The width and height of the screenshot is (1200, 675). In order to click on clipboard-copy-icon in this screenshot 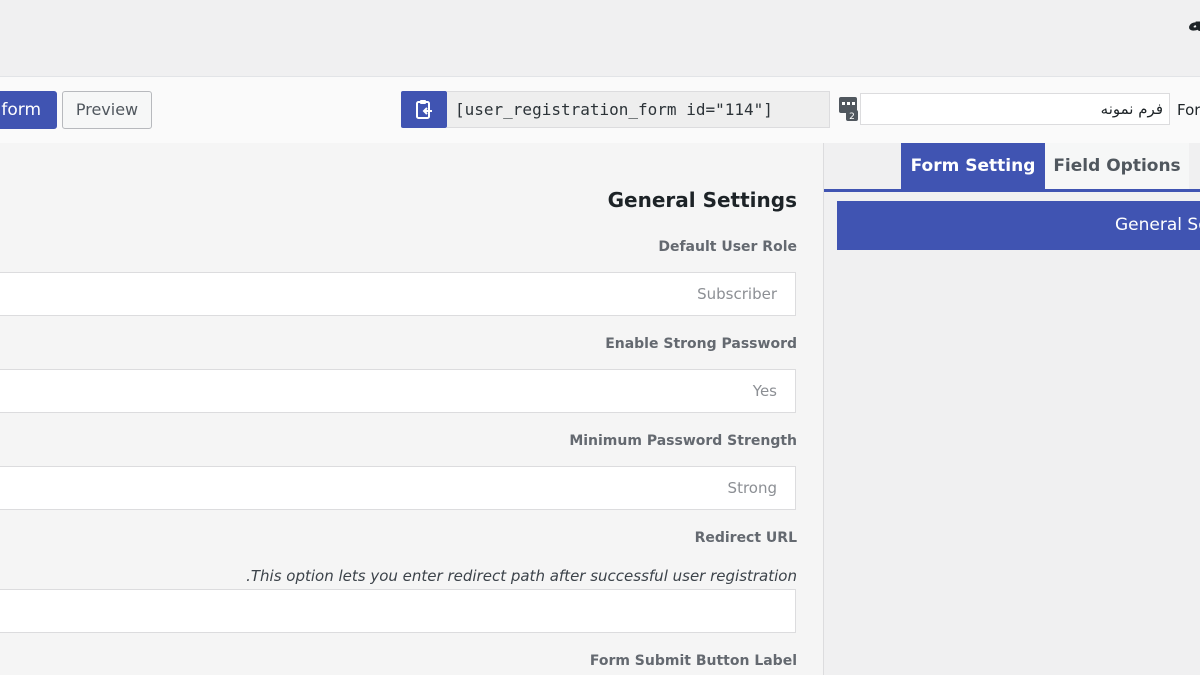, I will do `click(424, 109)`.